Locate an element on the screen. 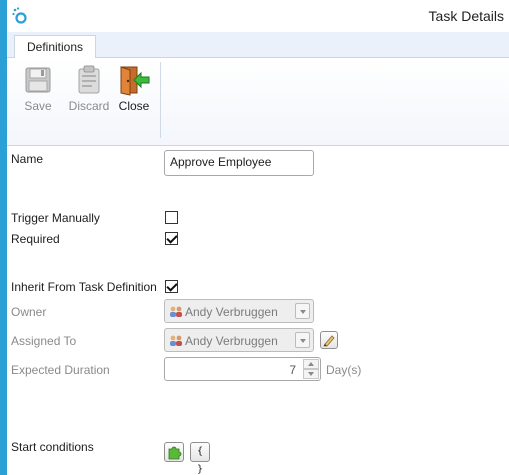 The image size is (509, 475). door-exit-icon is located at coordinates (135, 81).